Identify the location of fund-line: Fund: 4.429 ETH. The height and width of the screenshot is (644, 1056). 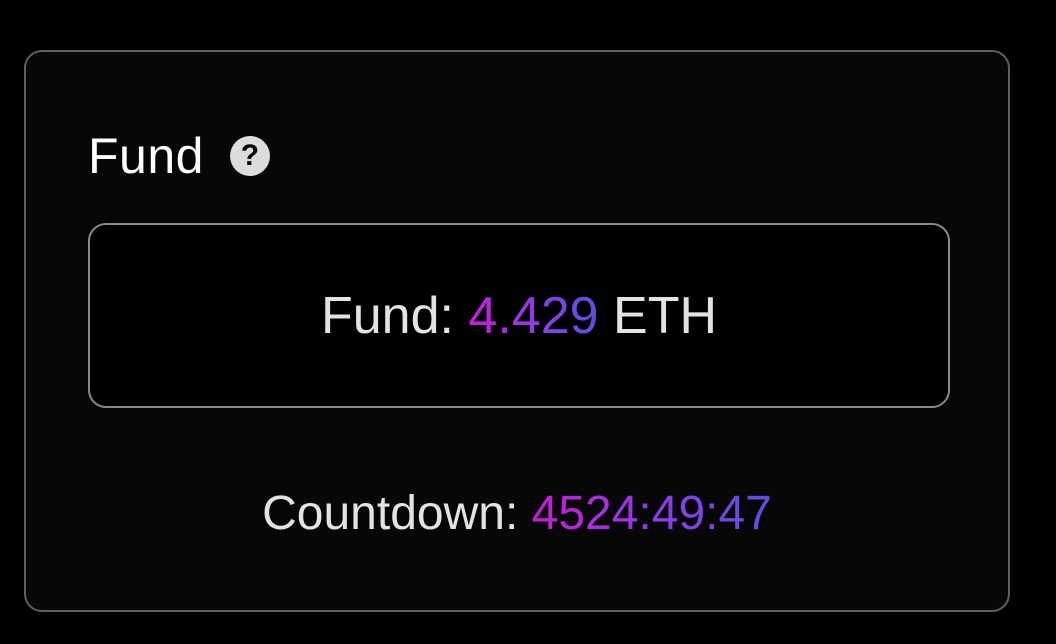
(519, 316).